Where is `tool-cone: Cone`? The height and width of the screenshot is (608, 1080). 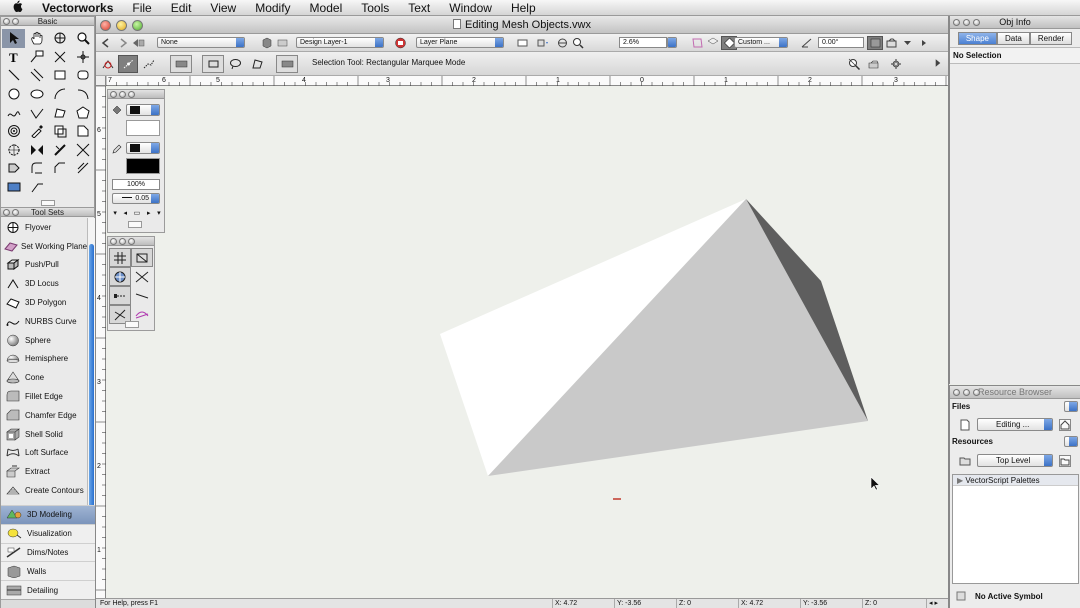
tool-cone: Cone is located at coordinates (44, 377).